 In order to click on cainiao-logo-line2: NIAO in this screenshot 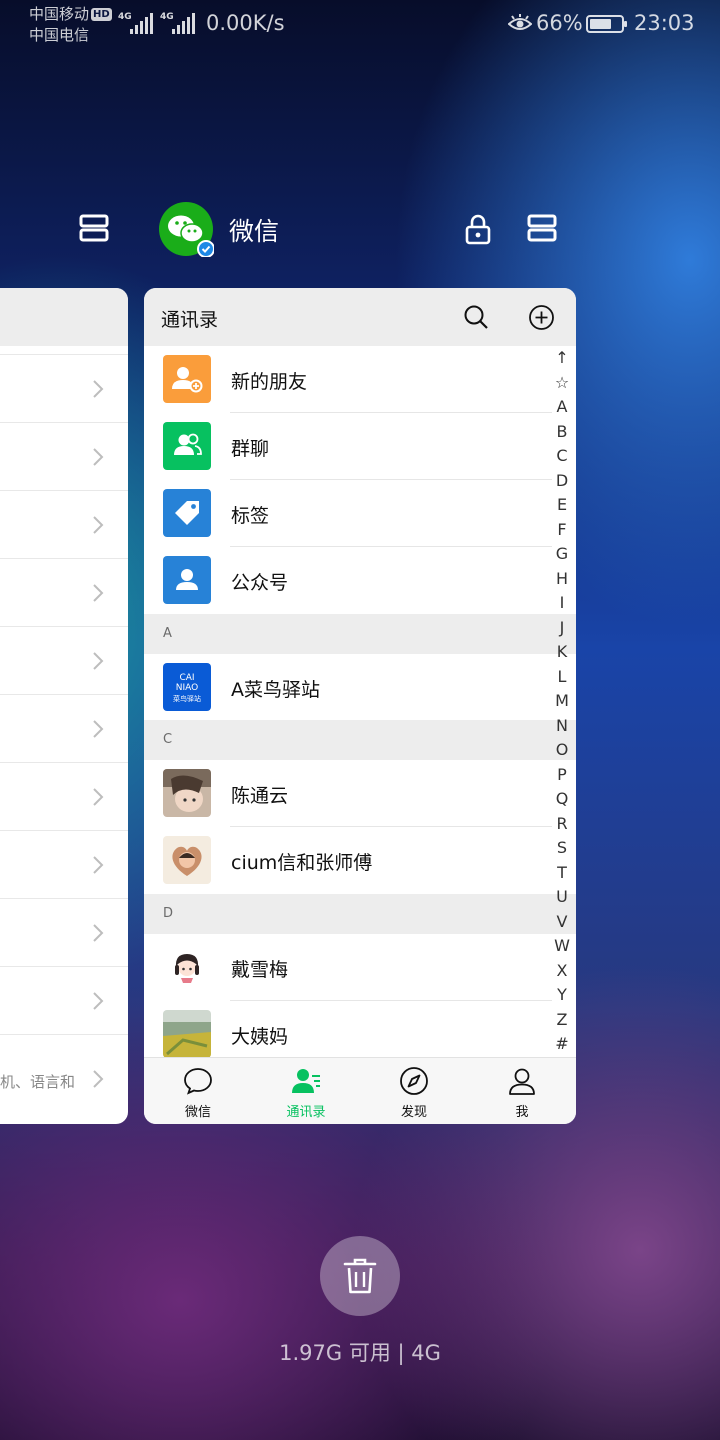, I will do `click(187, 688)`.